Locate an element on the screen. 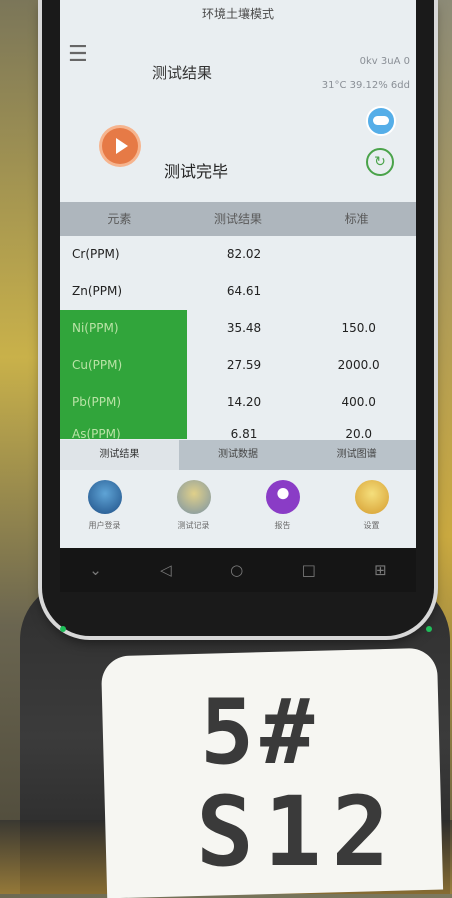 Image resolution: width=452 pixels, height=898 pixels. sample-label-line-1: 5# is located at coordinates (260, 732).